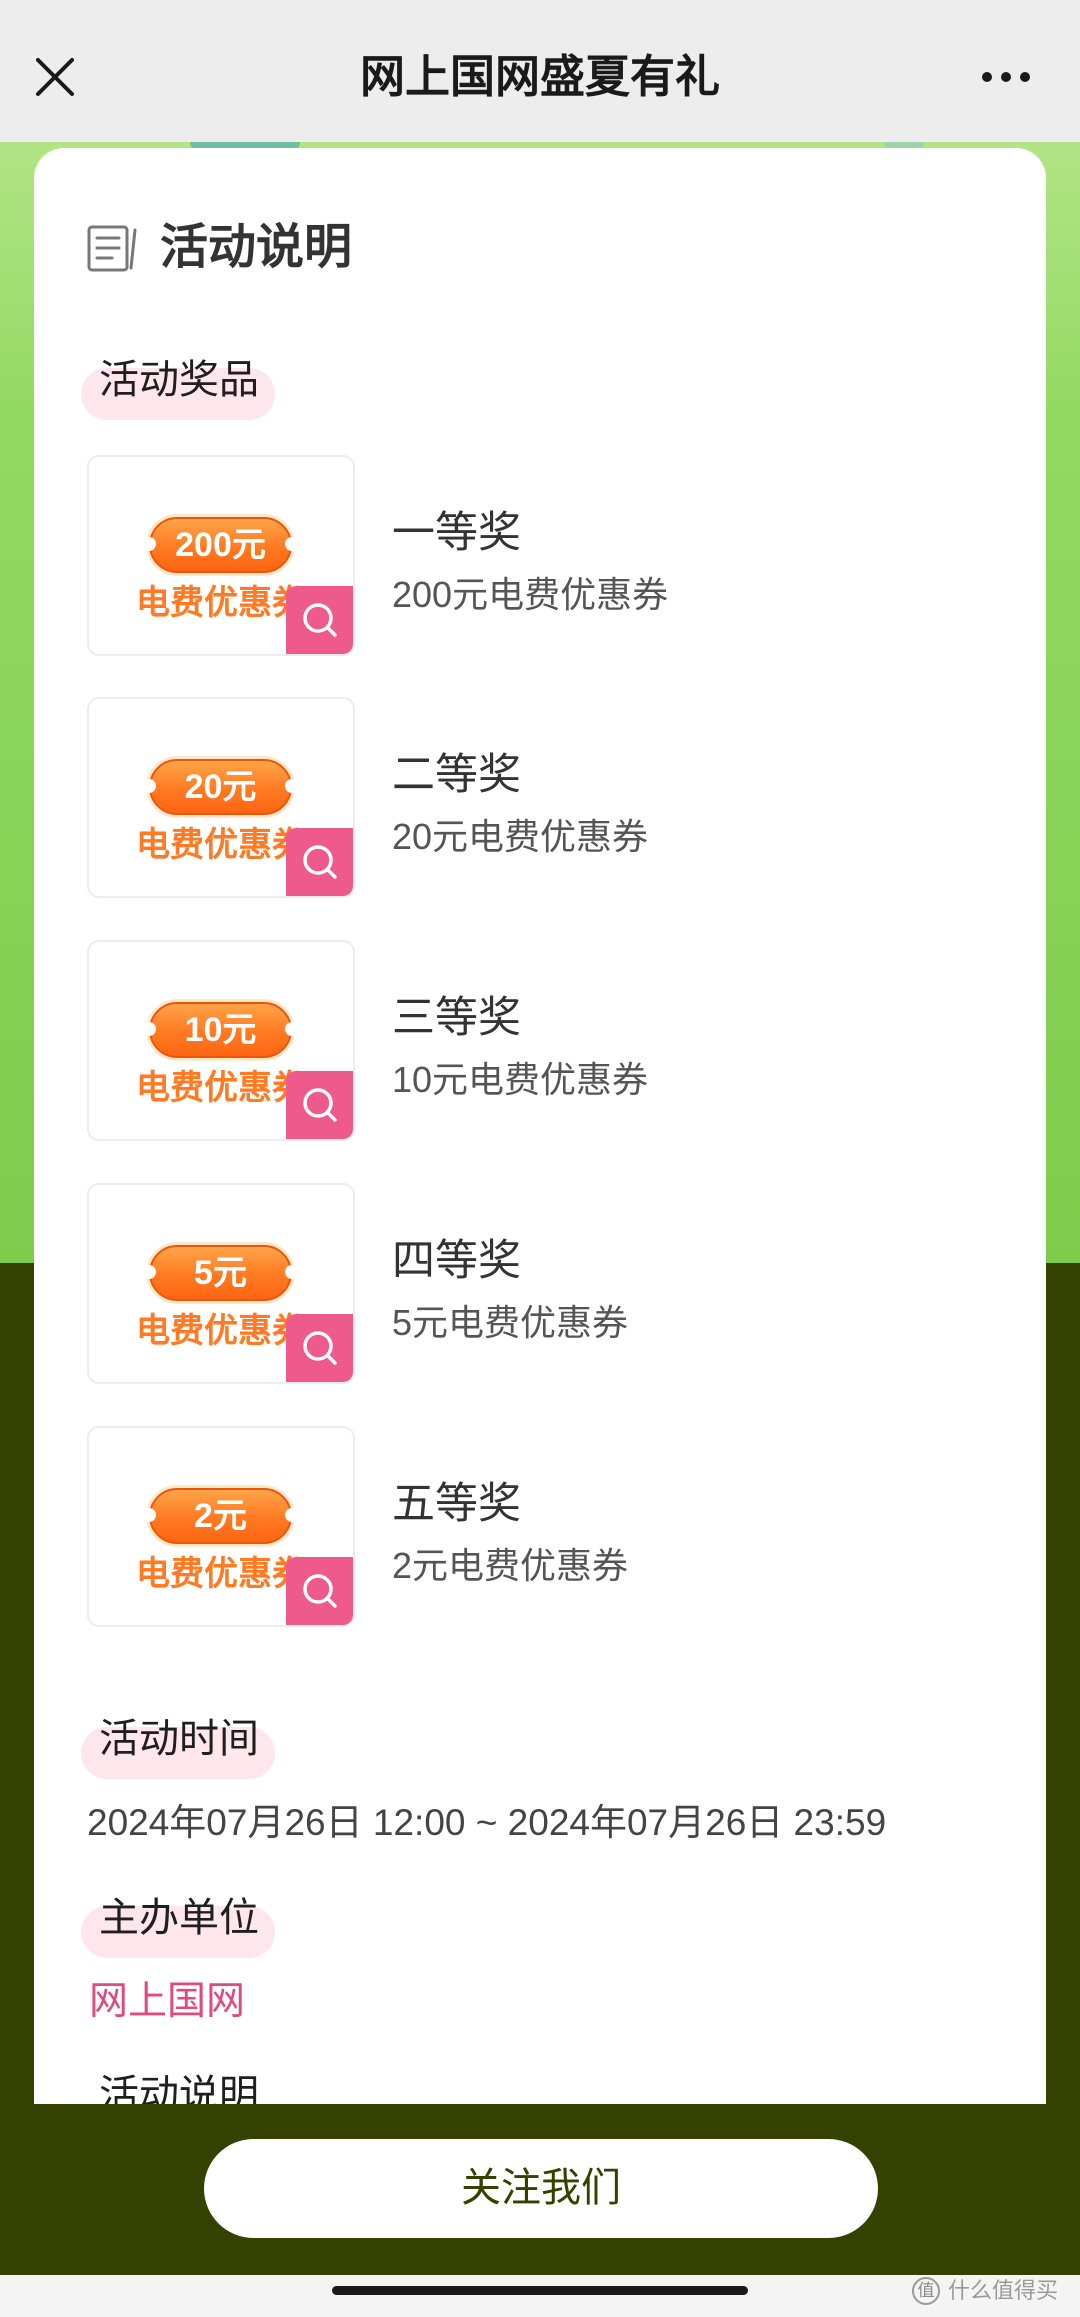 The image size is (1080, 2317). Describe the element at coordinates (530, 594) in the screenshot. I see `prize-description: 200元电费优惠券` at that location.